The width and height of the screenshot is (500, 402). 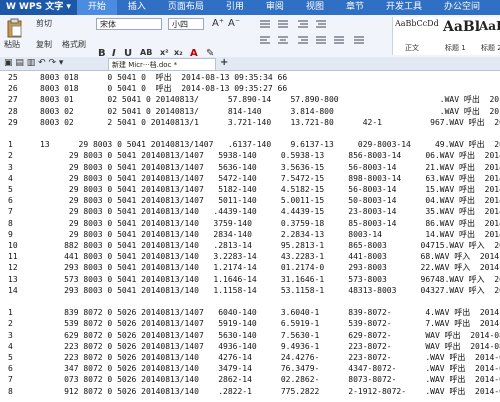 What do you see at coordinates (412, 48) in the screenshot?
I see `style-name-normal: 正文` at bounding box center [412, 48].